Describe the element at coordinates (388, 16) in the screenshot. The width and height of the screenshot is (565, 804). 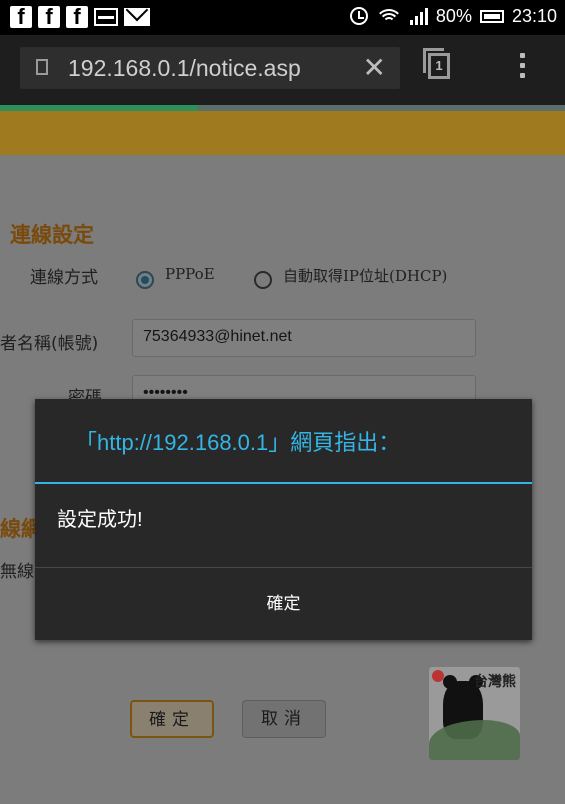
I see `wifi-icon` at that location.